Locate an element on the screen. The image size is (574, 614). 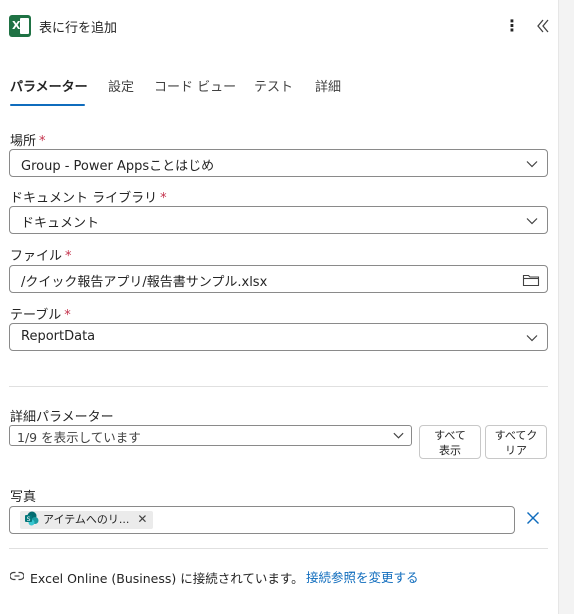
svg-text: S is located at coordinates (29, 518).